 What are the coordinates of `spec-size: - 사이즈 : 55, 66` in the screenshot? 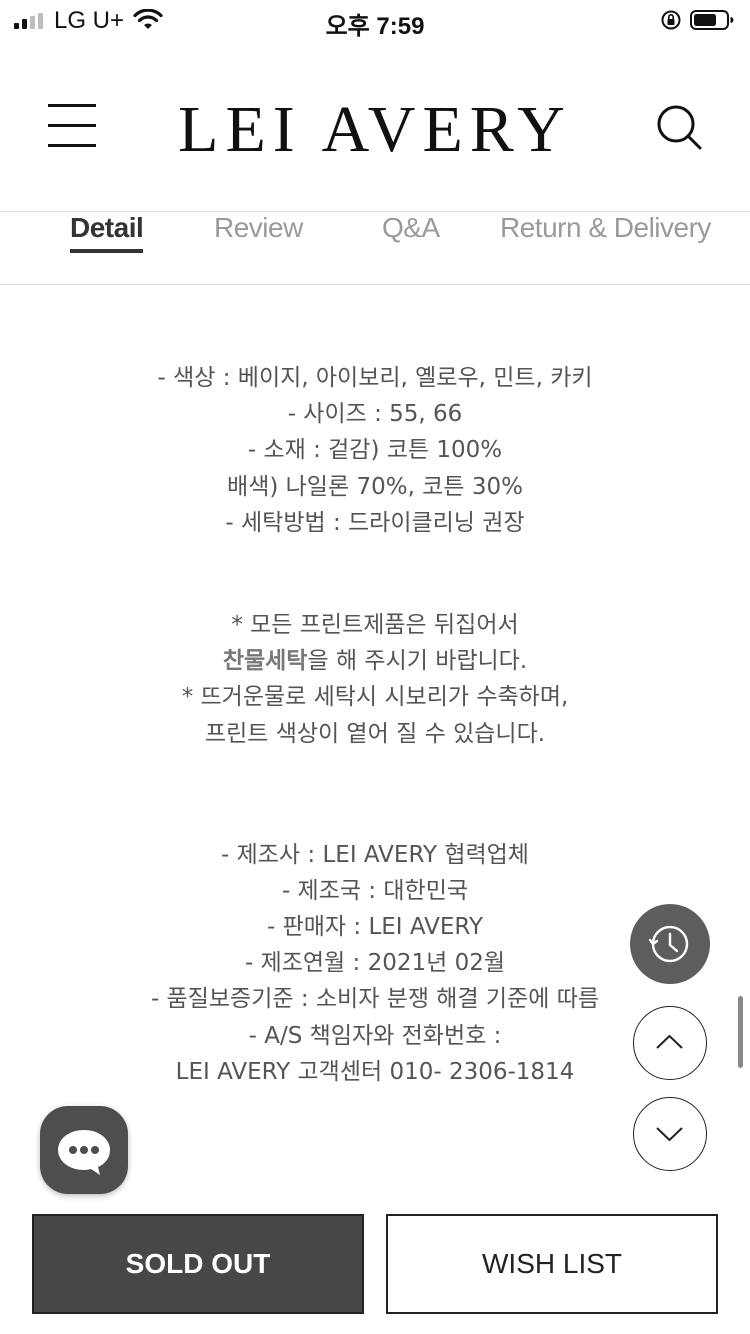 It's located at (375, 414).